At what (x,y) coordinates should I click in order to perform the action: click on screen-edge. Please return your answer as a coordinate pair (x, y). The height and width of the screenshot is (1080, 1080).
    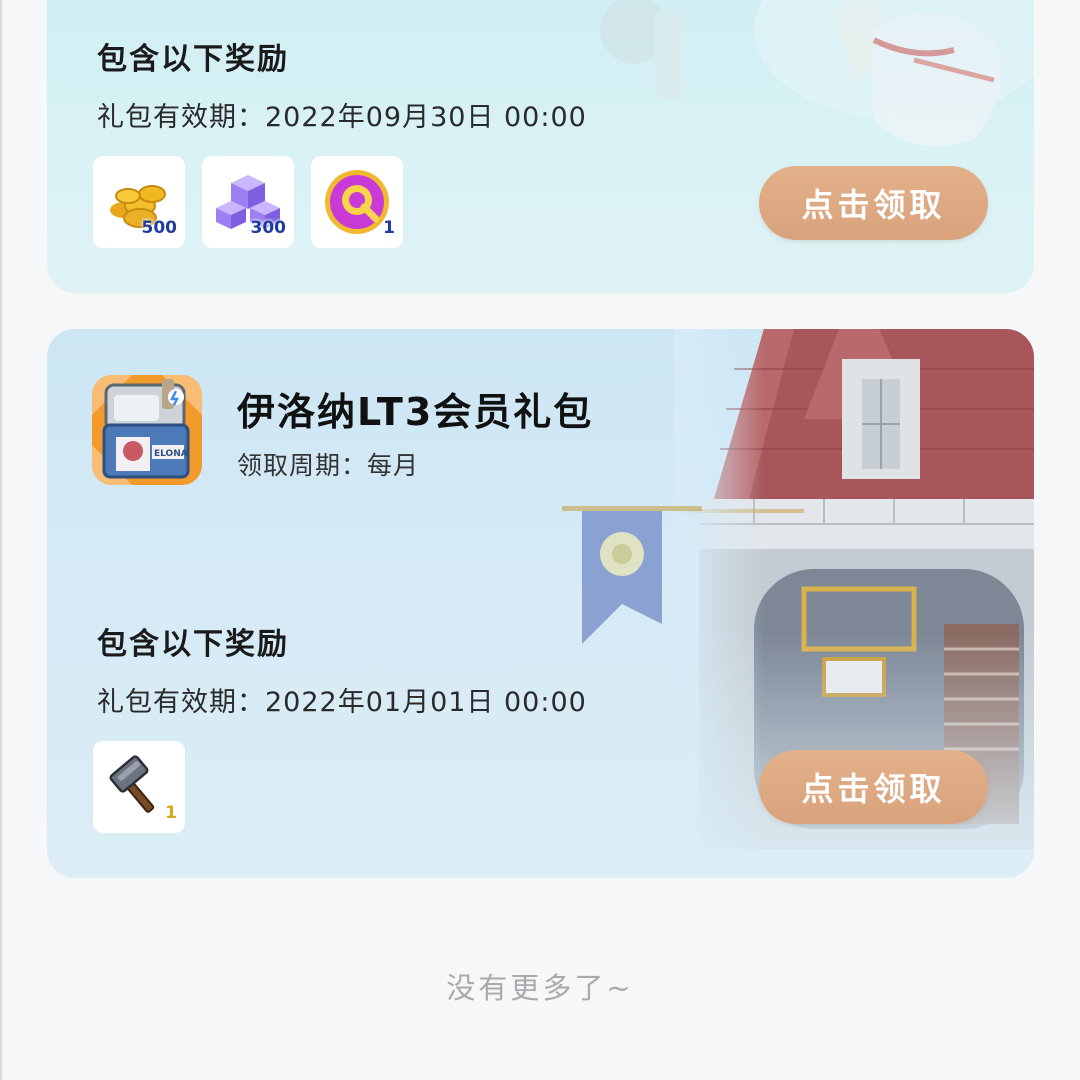
    Looking at the image, I should click on (1, 540).